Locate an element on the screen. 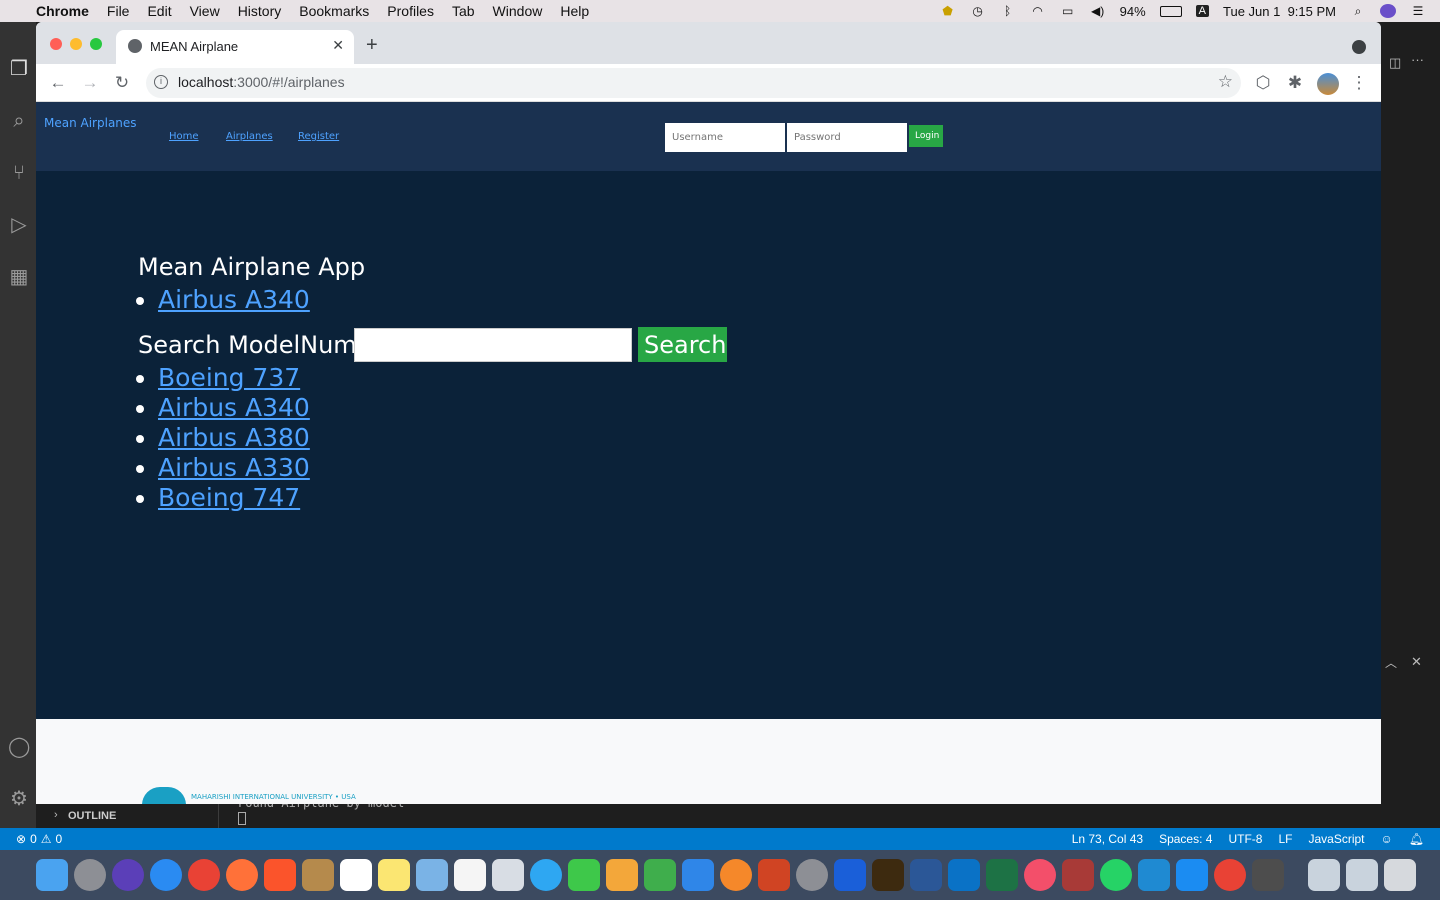 The image size is (1440, 900). airplay-icon: ▭ is located at coordinates (1068, 11).